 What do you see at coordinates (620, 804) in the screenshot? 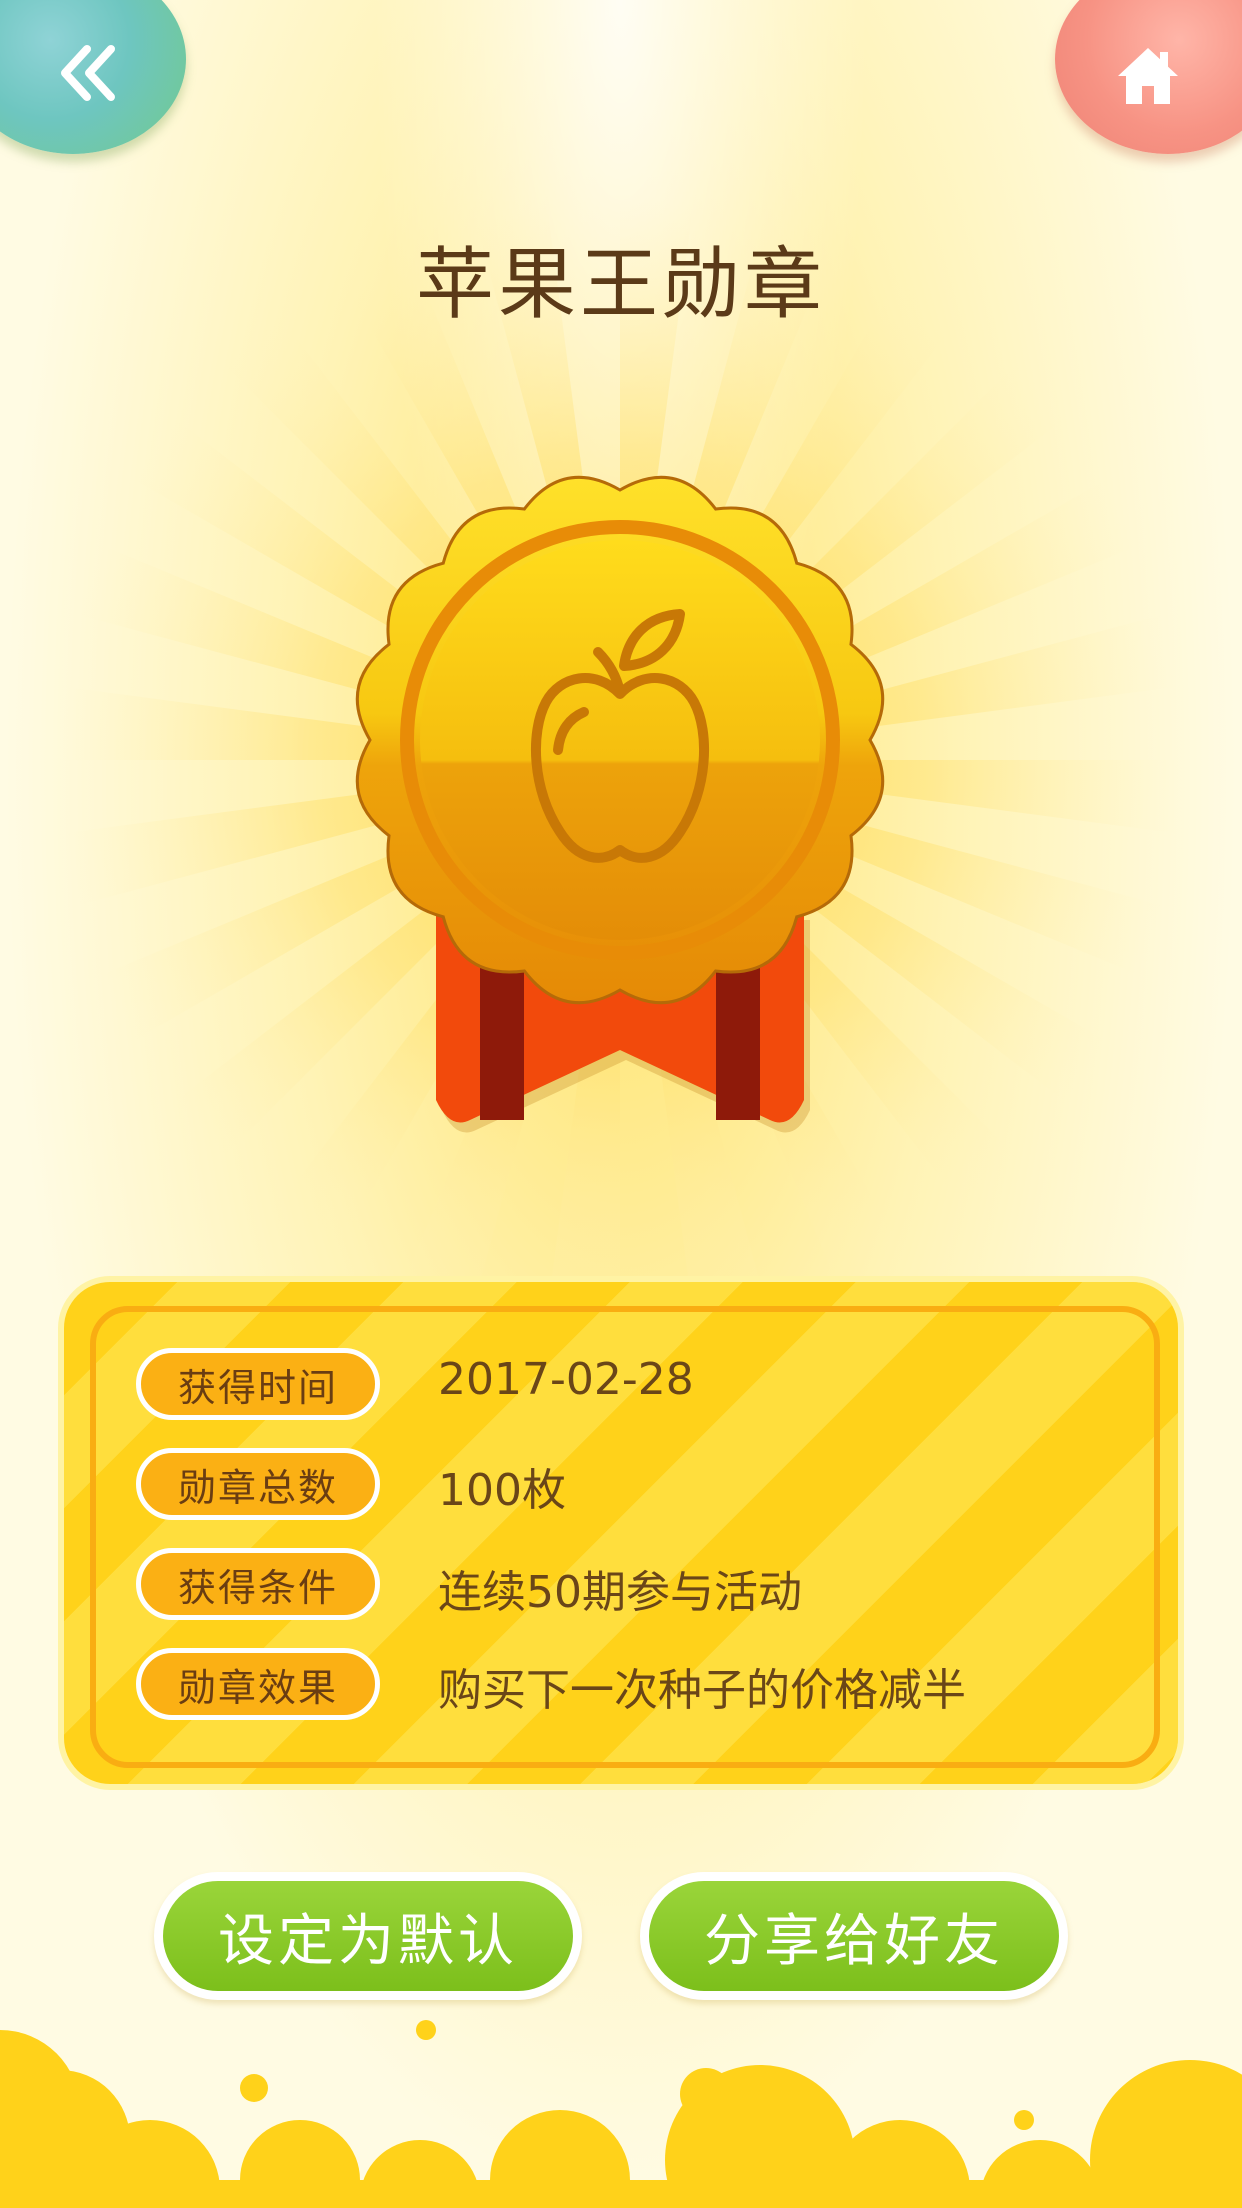
I see `medal-badge` at bounding box center [620, 804].